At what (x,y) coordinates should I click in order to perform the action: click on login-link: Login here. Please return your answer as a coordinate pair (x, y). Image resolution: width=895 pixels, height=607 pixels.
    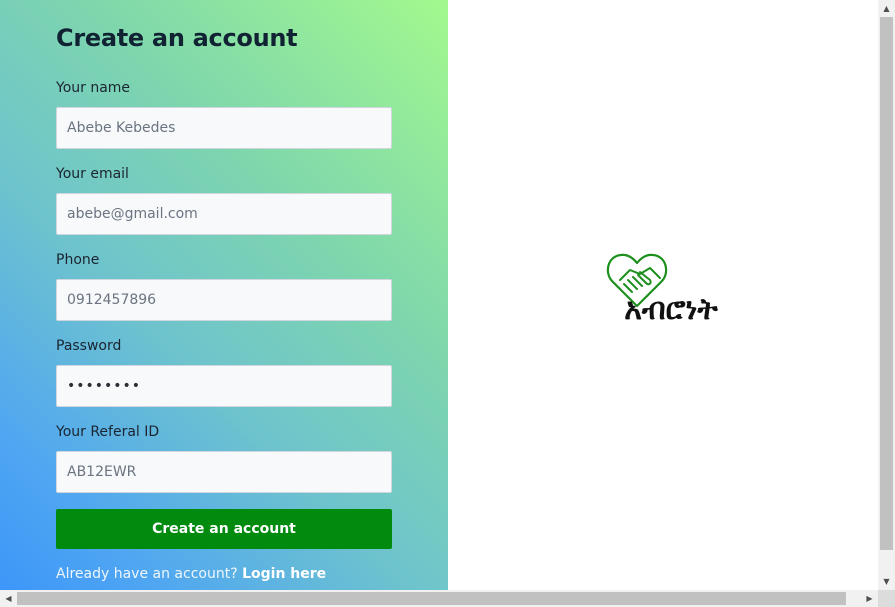
    Looking at the image, I should click on (284, 574).